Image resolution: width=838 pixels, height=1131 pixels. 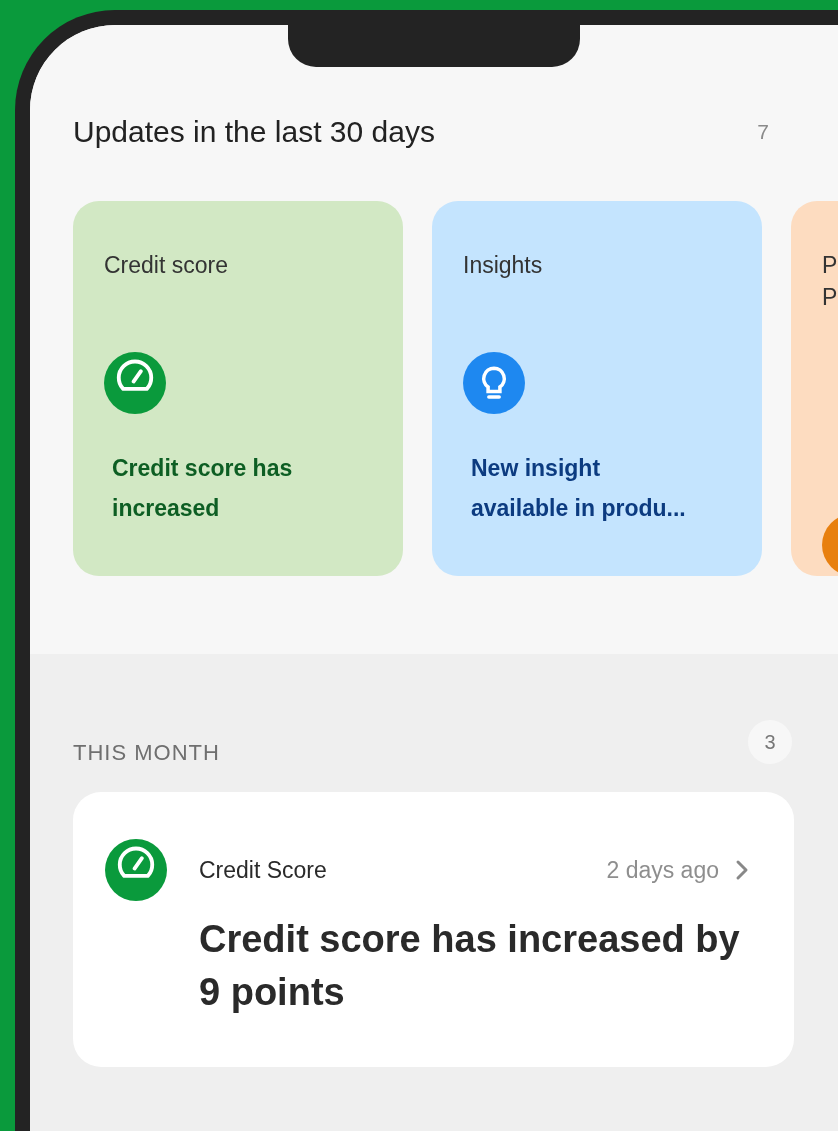 What do you see at coordinates (742, 870) in the screenshot?
I see `chevron-icon` at bounding box center [742, 870].